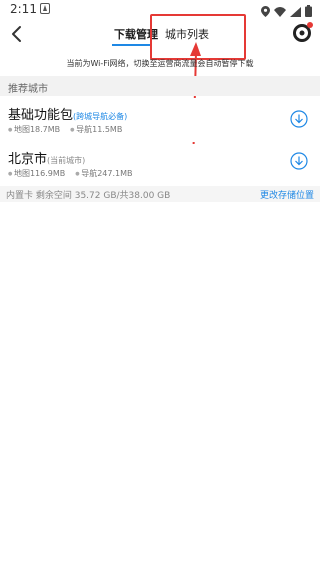 The height and width of the screenshot is (568, 320). What do you see at coordinates (28, 159) in the screenshot?
I see `item-name: 北京市` at bounding box center [28, 159].